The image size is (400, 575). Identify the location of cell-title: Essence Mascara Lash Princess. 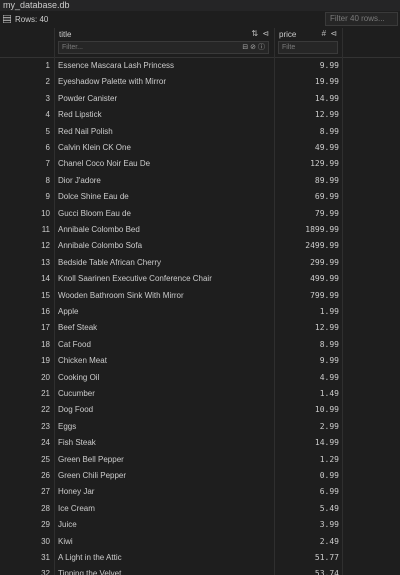
(165, 66).